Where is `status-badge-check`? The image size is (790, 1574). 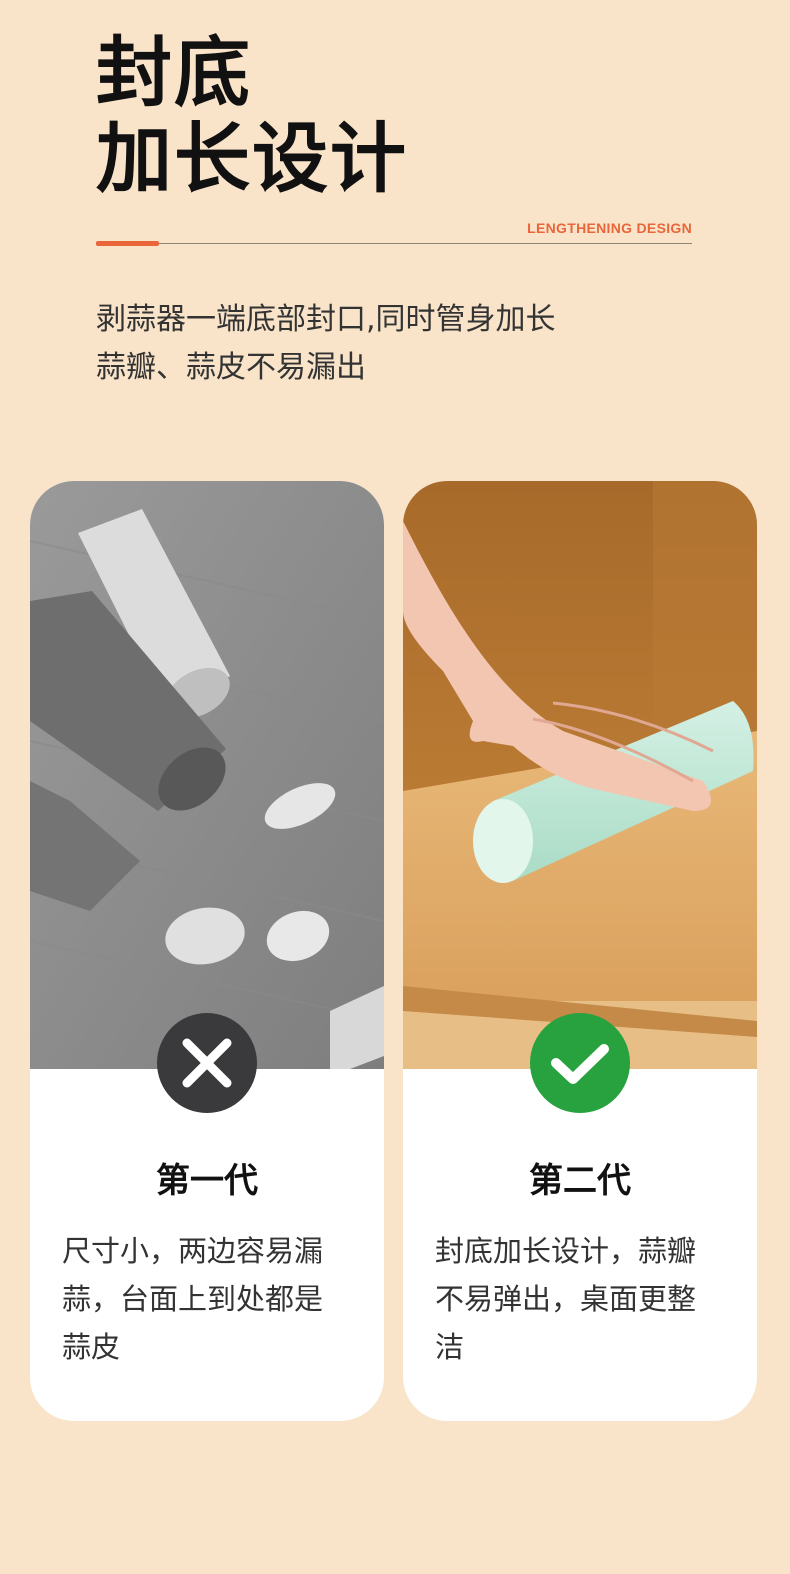
status-badge-check is located at coordinates (580, 1063).